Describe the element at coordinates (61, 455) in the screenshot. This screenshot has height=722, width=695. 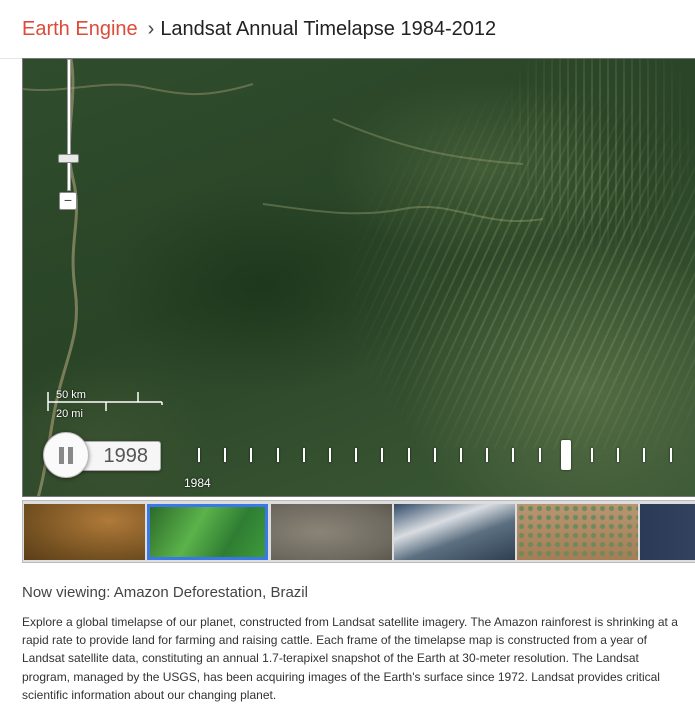
I see `pause-icon` at that location.